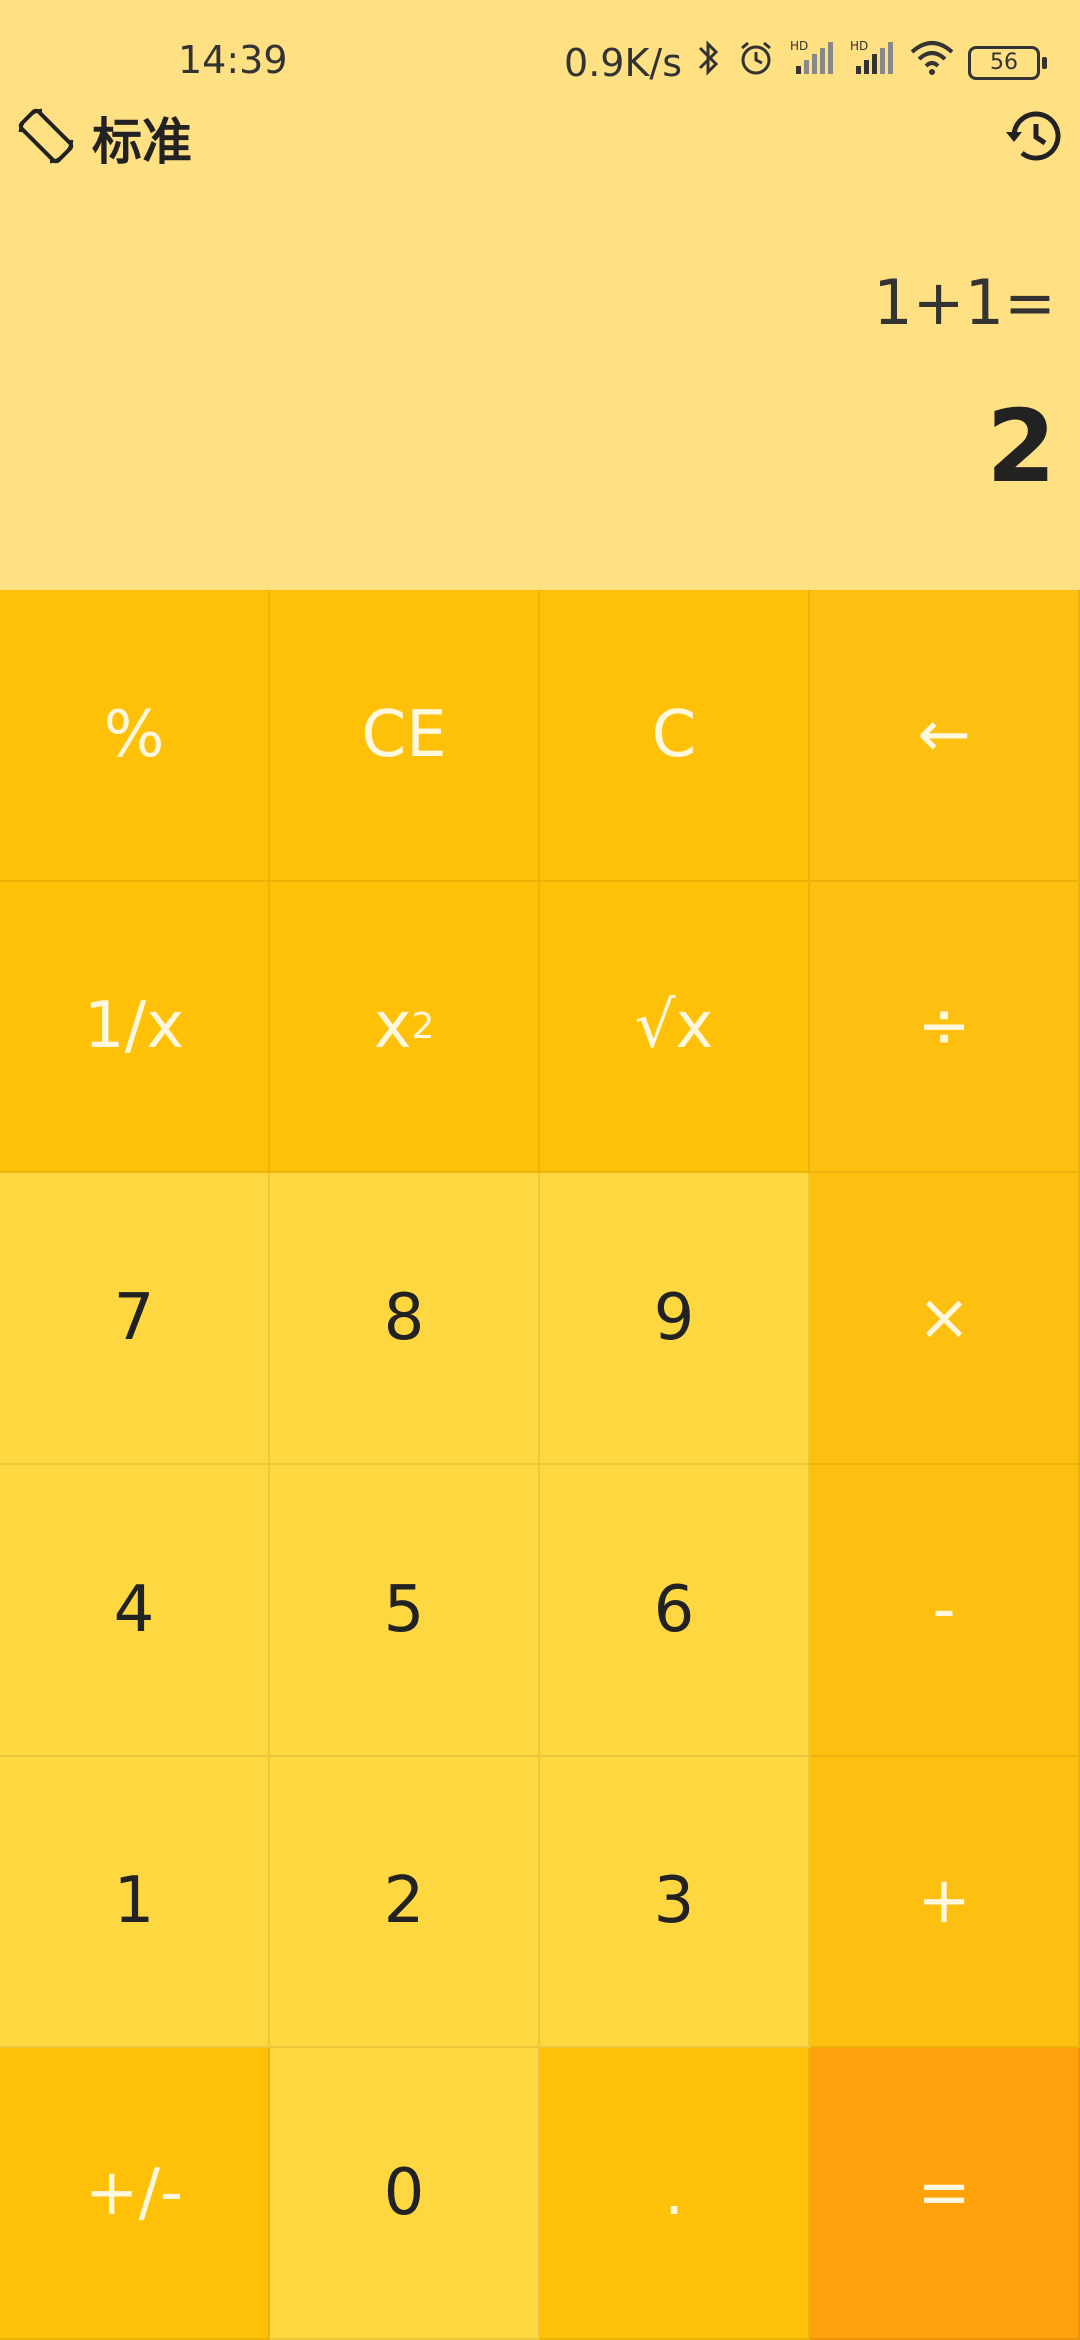 The width and height of the screenshot is (1080, 2340). I want to click on digit-7-button: 7, so click(135, 1319).